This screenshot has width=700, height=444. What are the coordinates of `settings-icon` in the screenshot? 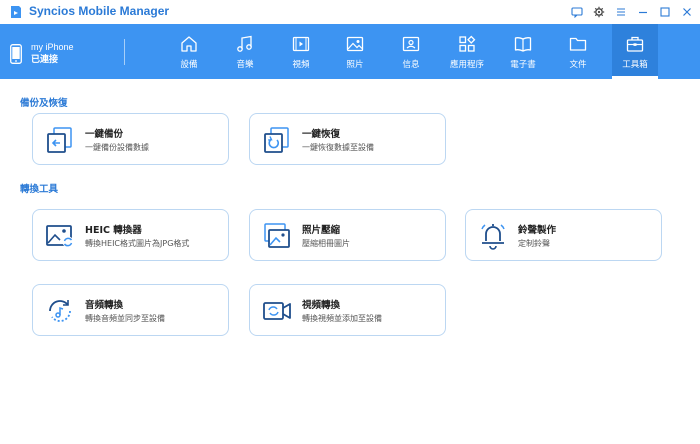 It's located at (599, 12).